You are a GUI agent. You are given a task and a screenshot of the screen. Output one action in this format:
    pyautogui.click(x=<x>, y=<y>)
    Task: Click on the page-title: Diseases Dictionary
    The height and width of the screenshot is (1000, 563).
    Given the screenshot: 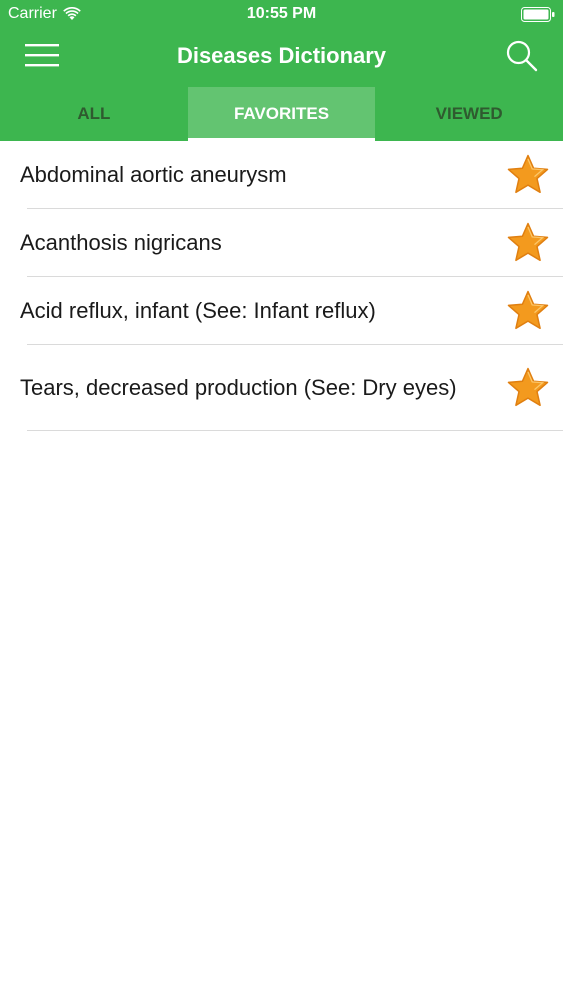 What is the action you would take?
    pyautogui.click(x=281, y=55)
    